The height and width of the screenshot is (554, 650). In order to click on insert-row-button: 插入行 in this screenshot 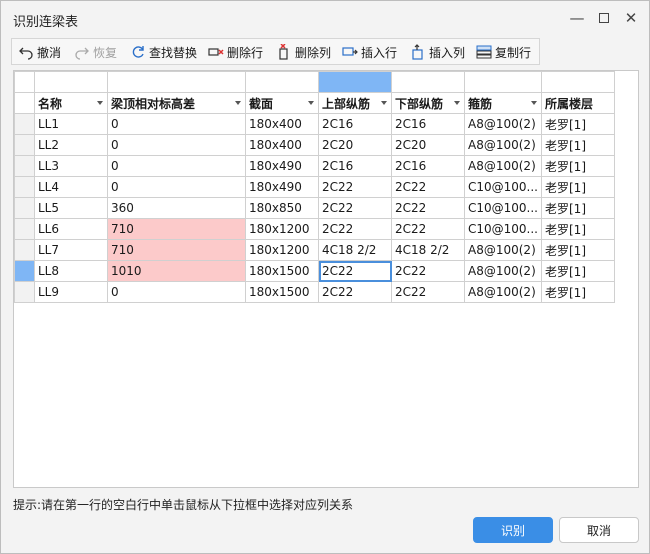, I will do `click(369, 52)`.